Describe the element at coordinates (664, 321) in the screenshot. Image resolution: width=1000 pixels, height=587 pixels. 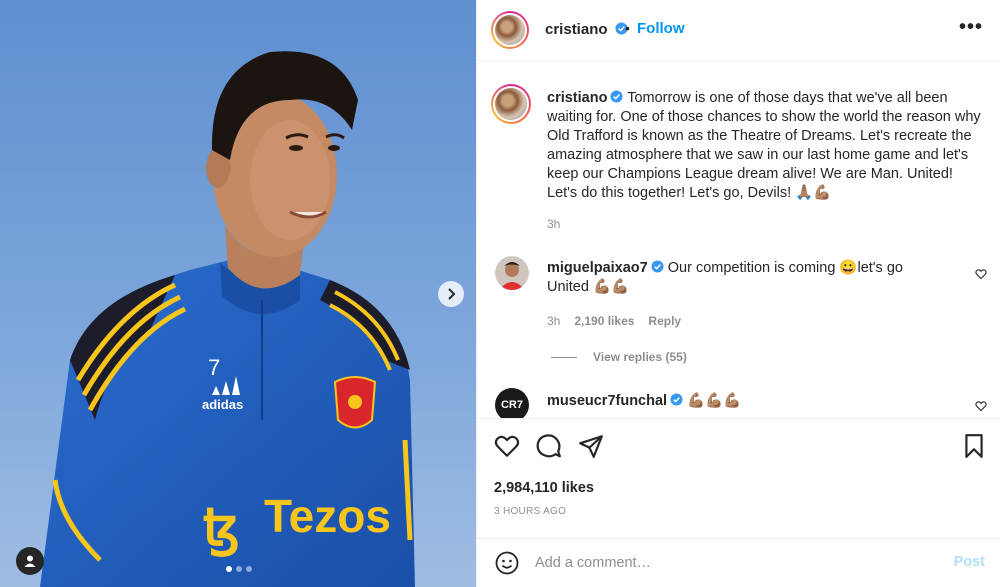
I see `reply-button: Reply` at that location.